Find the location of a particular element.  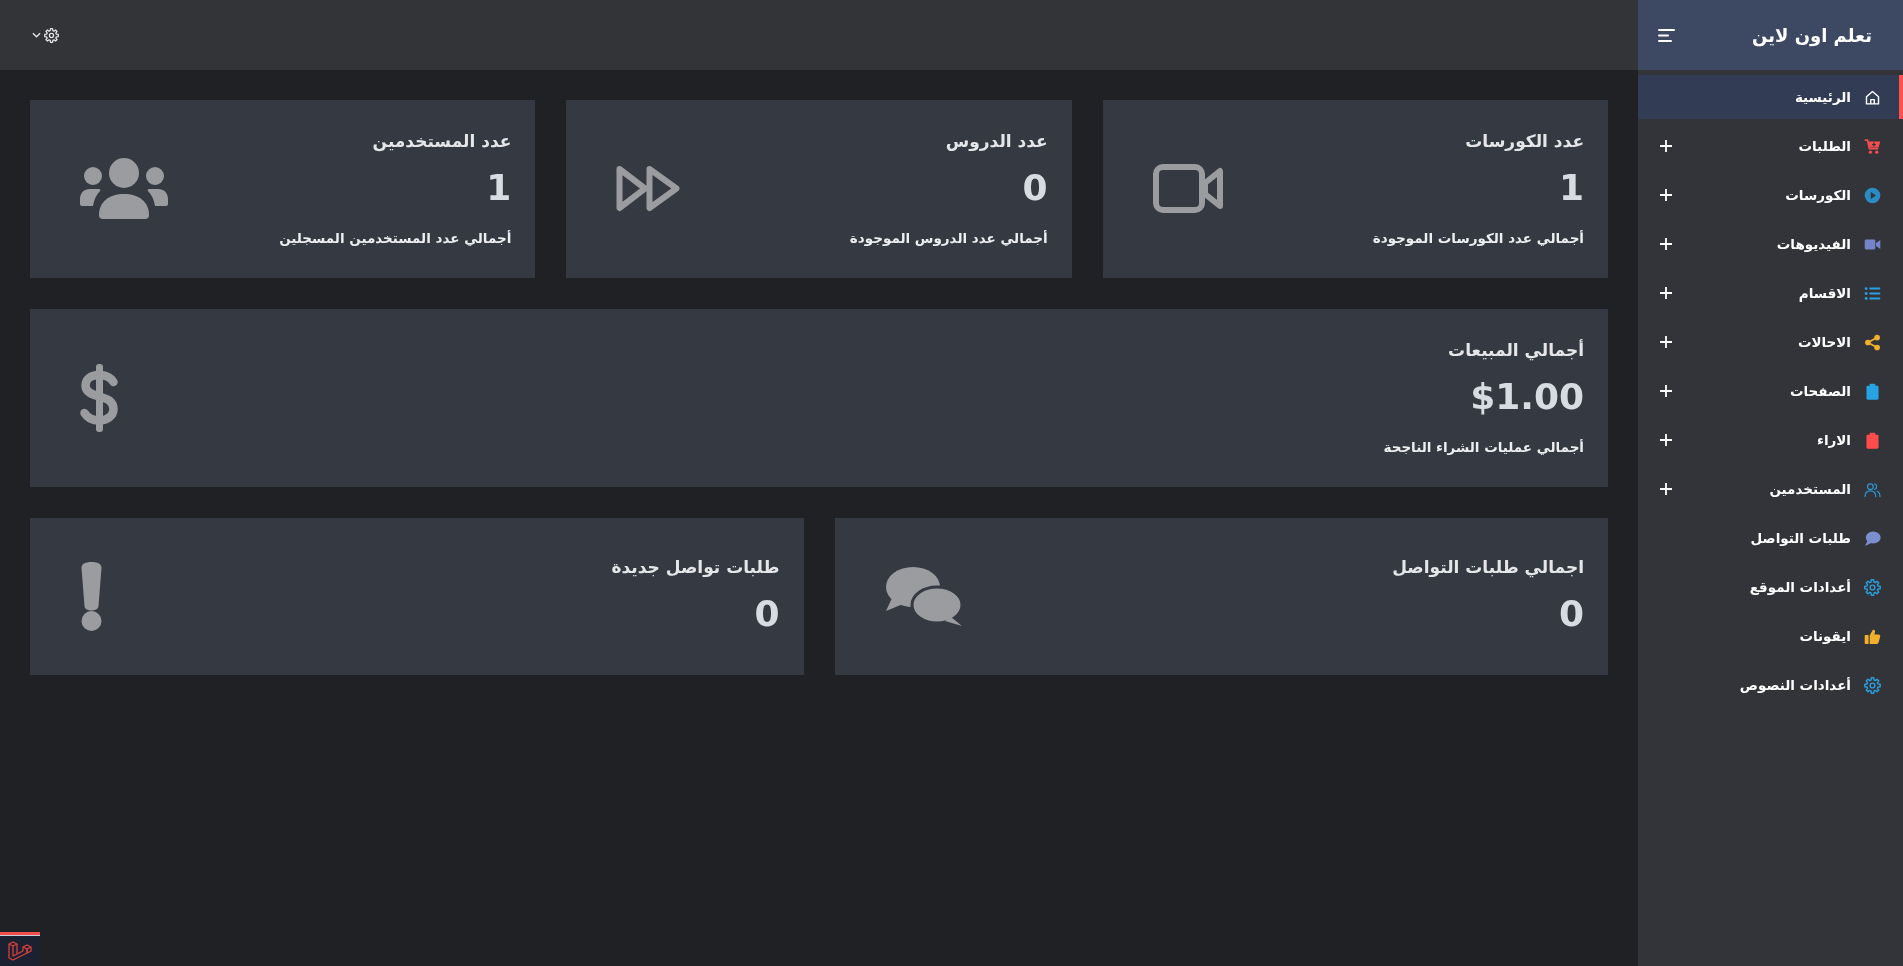

stat-title: عدد المستخدمين is located at coordinates (442, 142).